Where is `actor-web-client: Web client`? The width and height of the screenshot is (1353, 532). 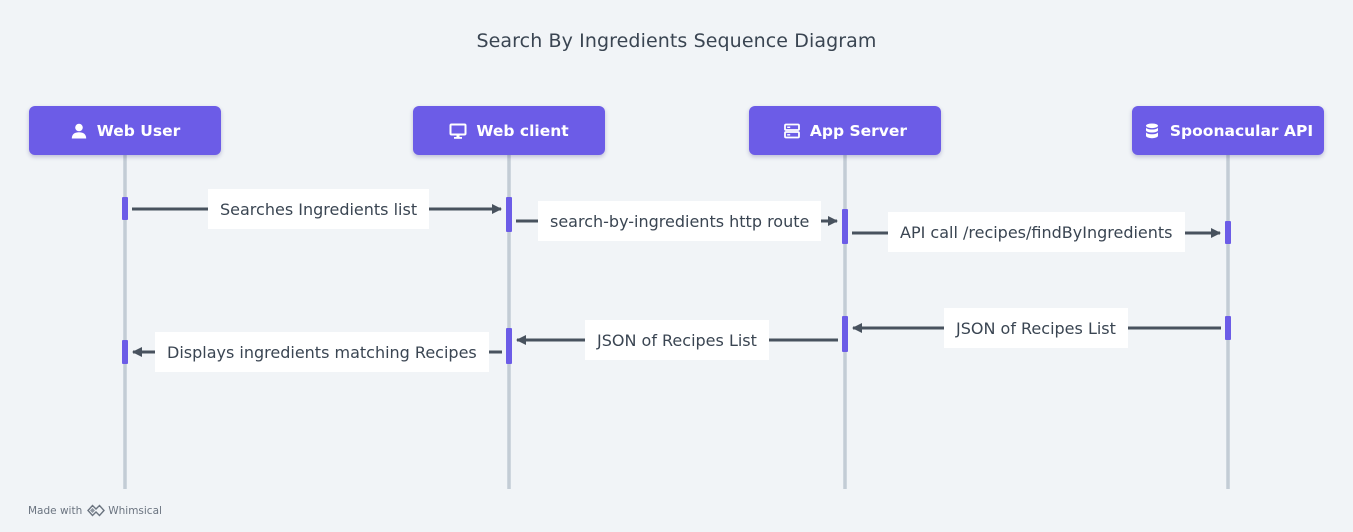 actor-web-client: Web client is located at coordinates (509, 130).